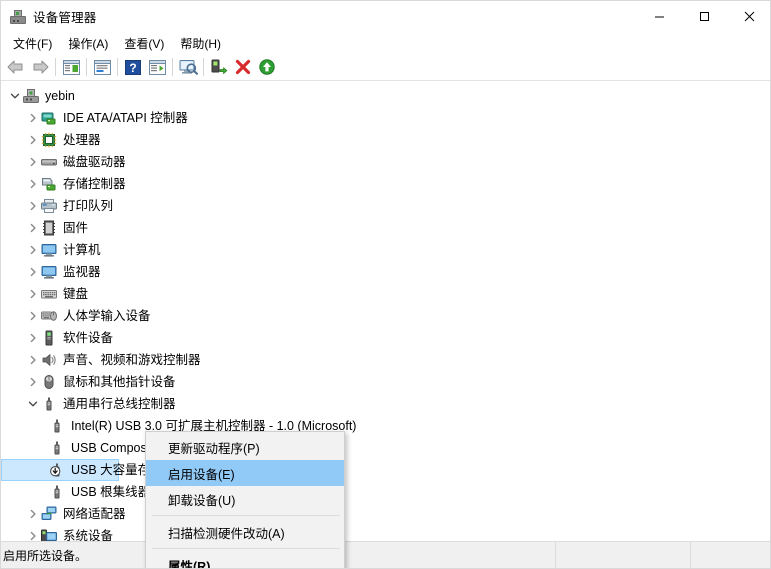 The height and width of the screenshot is (569, 771). What do you see at coordinates (88, 206) in the screenshot?
I see `tree-item-label: 打印队列` at bounding box center [88, 206].